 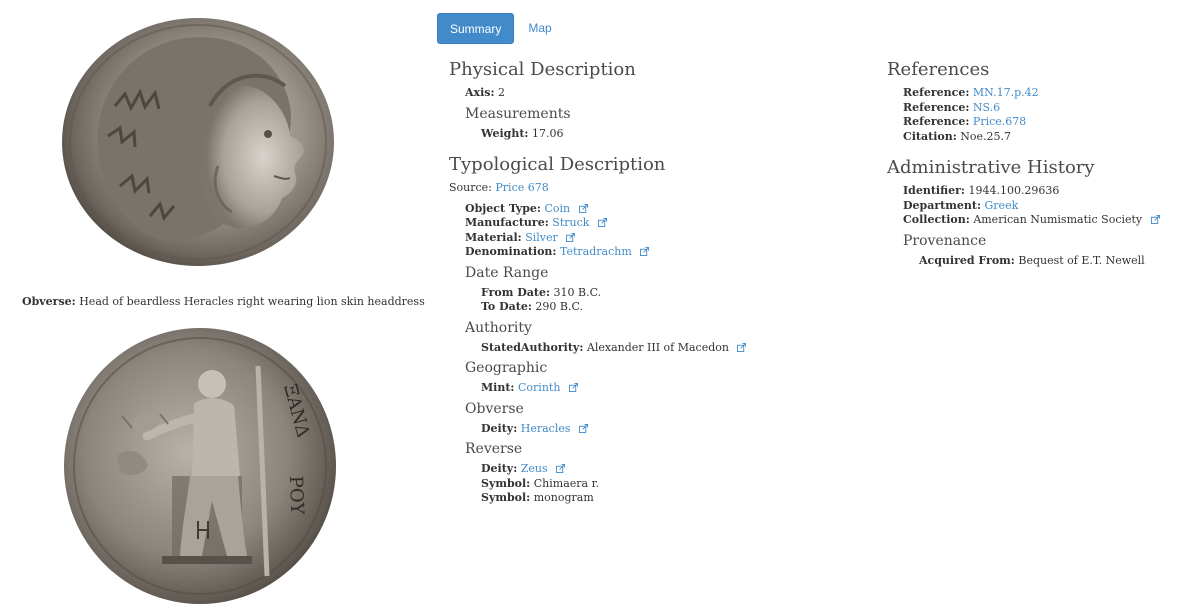 What do you see at coordinates (664, 429) in the screenshot?
I see `obverse-deity-row: Deity: Heracles` at bounding box center [664, 429].